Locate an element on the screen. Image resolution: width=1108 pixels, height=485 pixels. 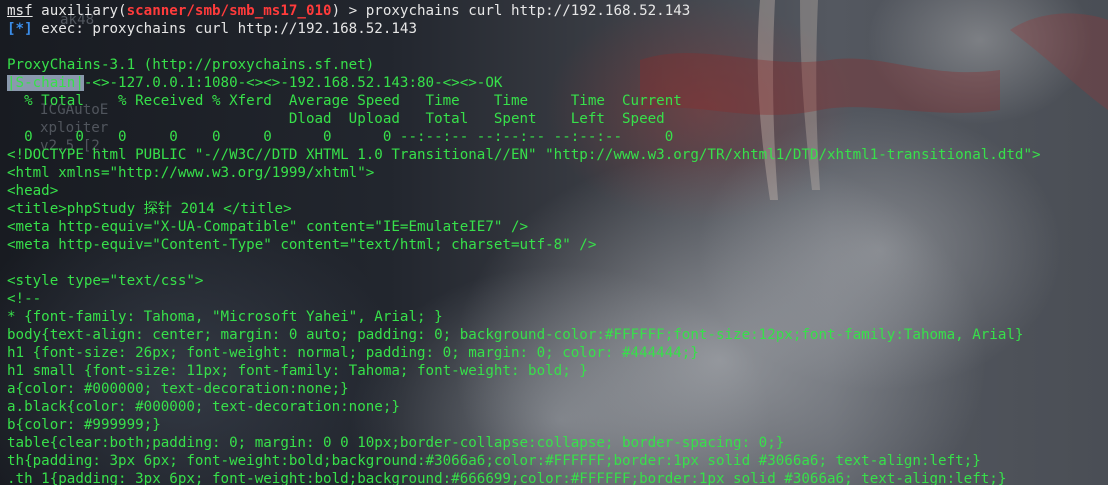
selected-text: |S-chain| is located at coordinates (45, 83).